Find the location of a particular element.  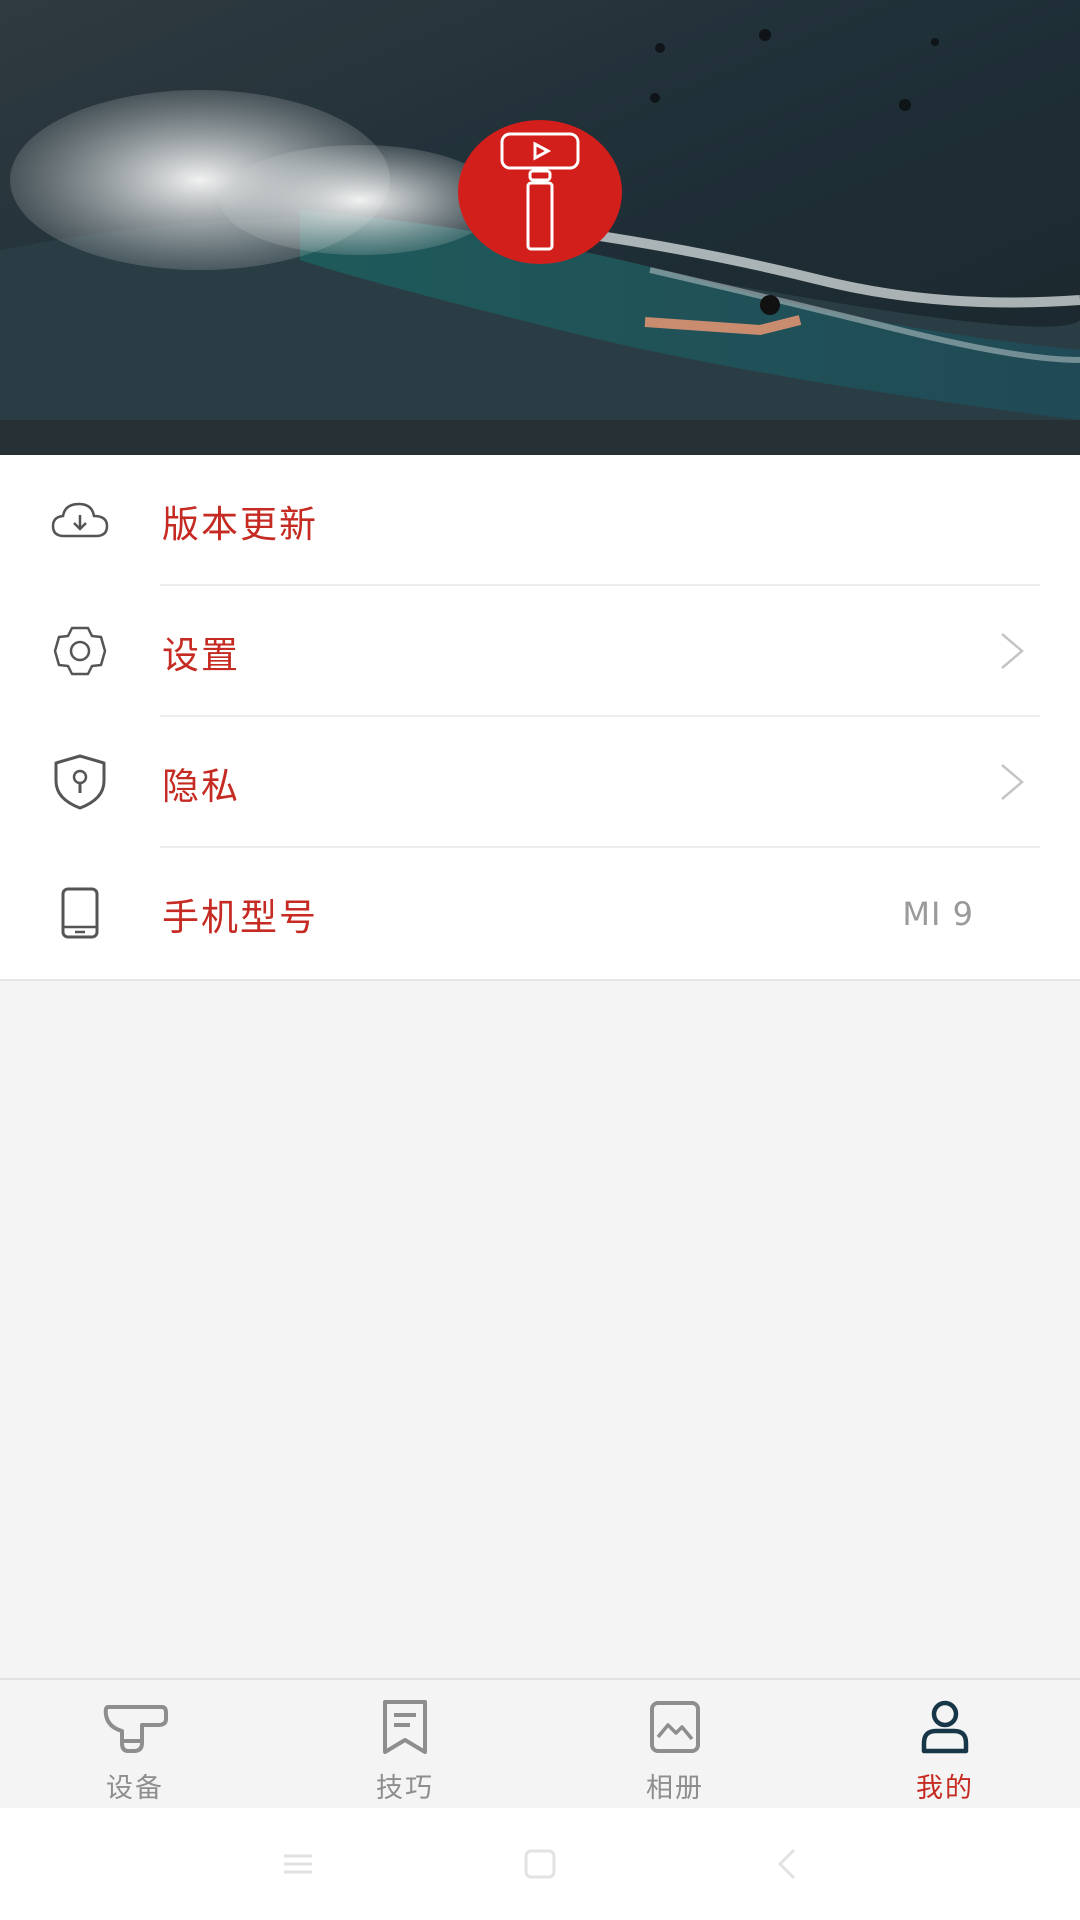

menu-item-label: 手机型号 is located at coordinates (240, 917).